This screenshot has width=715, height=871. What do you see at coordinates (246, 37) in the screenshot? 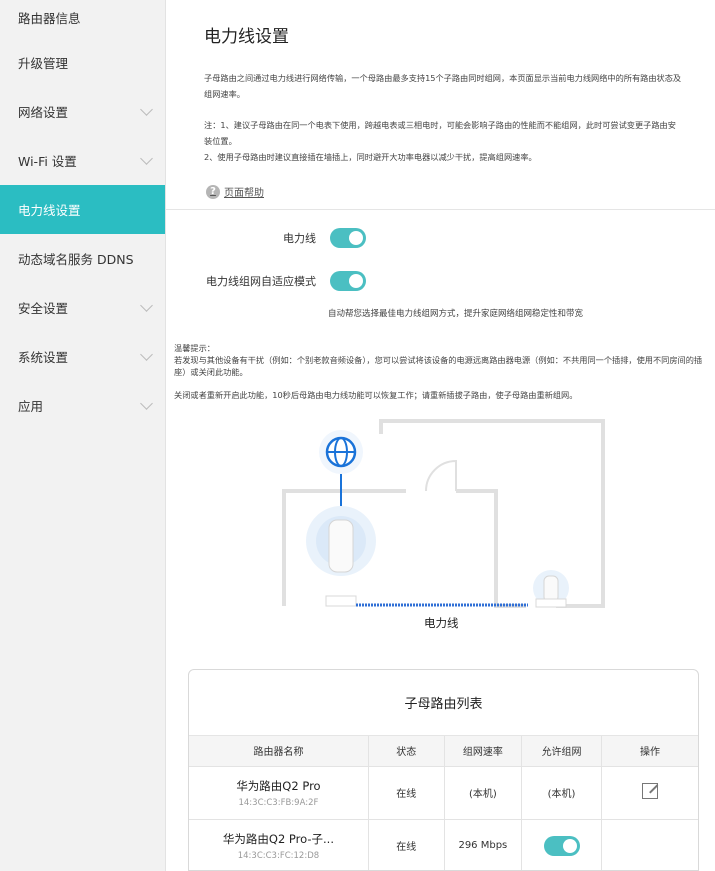
I see `page-title: 电力线设置` at bounding box center [246, 37].